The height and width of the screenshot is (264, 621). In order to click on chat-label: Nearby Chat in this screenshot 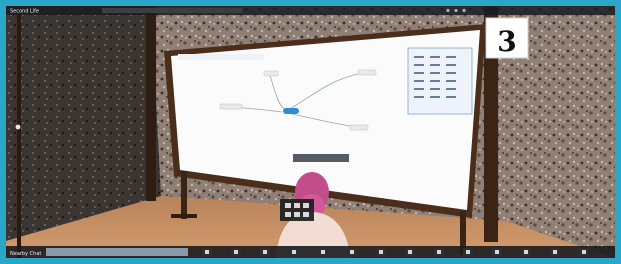, I will do `click(25, 254)`.